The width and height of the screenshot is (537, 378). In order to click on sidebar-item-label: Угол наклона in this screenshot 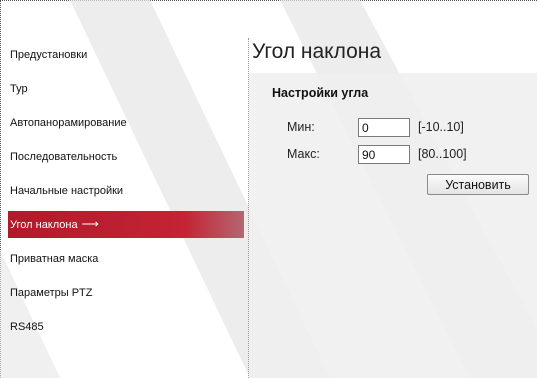, I will do `click(44, 225)`.